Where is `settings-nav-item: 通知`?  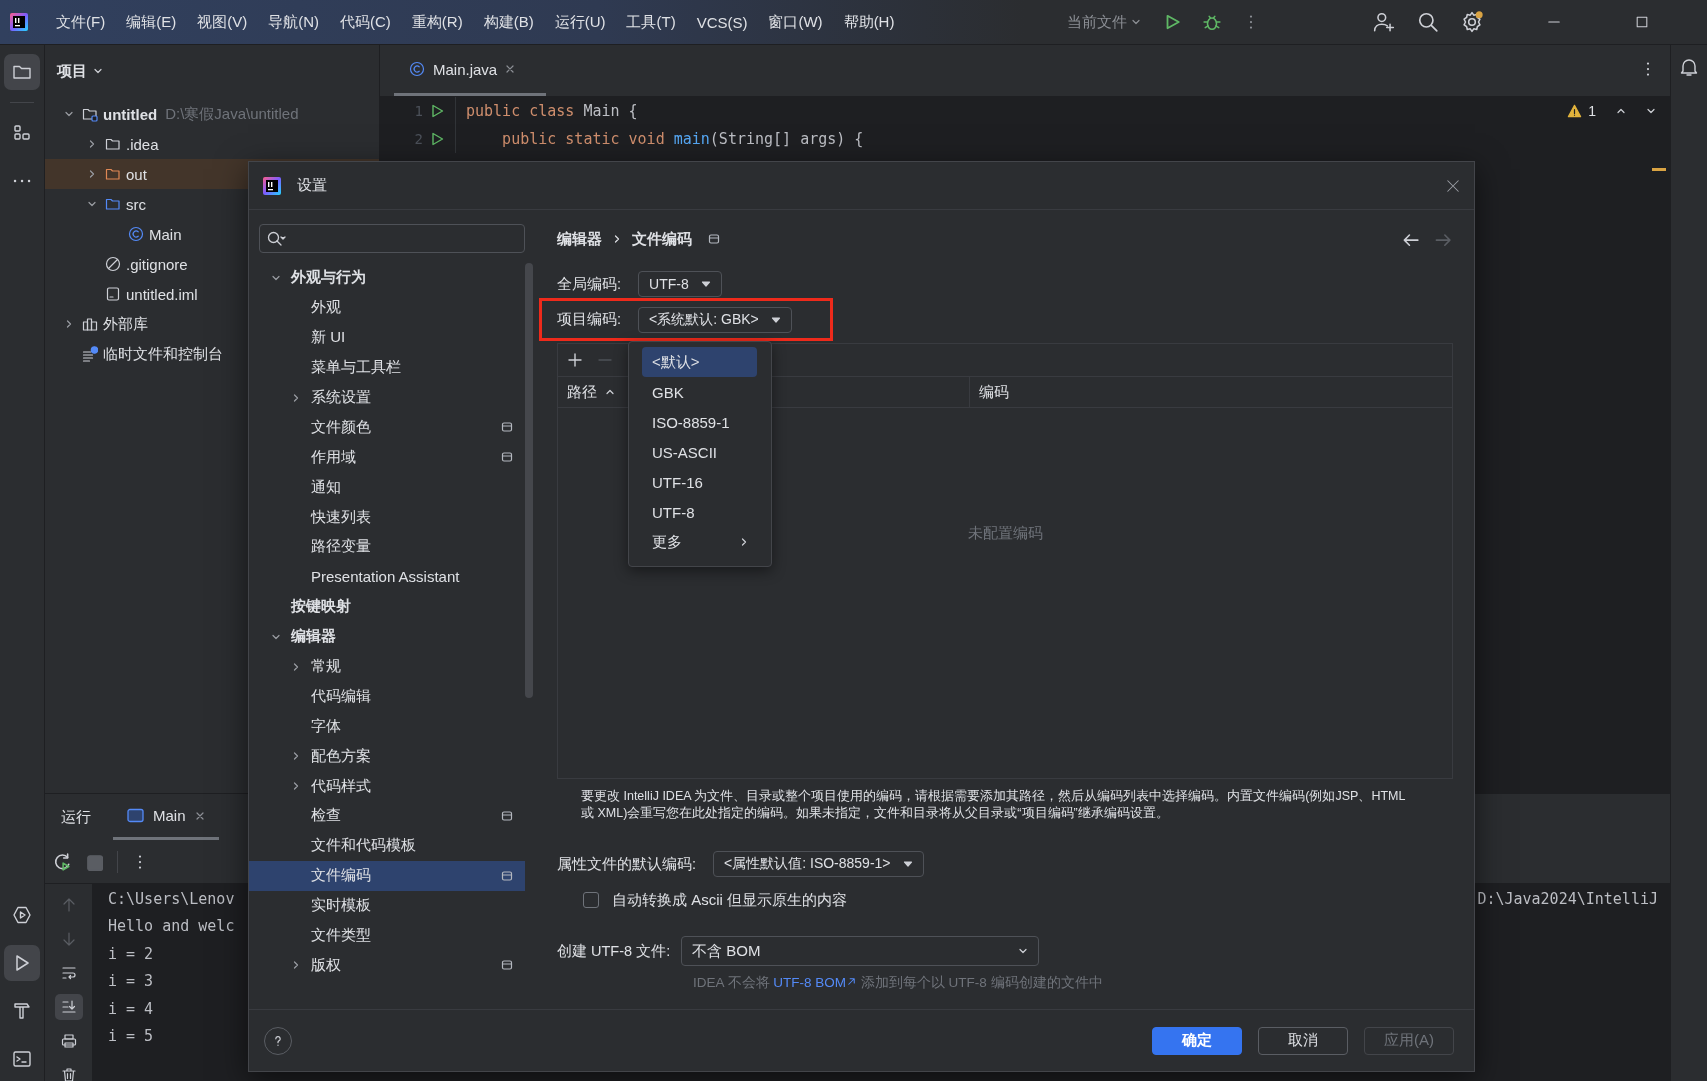
settings-nav-item: 通知 is located at coordinates (387, 487).